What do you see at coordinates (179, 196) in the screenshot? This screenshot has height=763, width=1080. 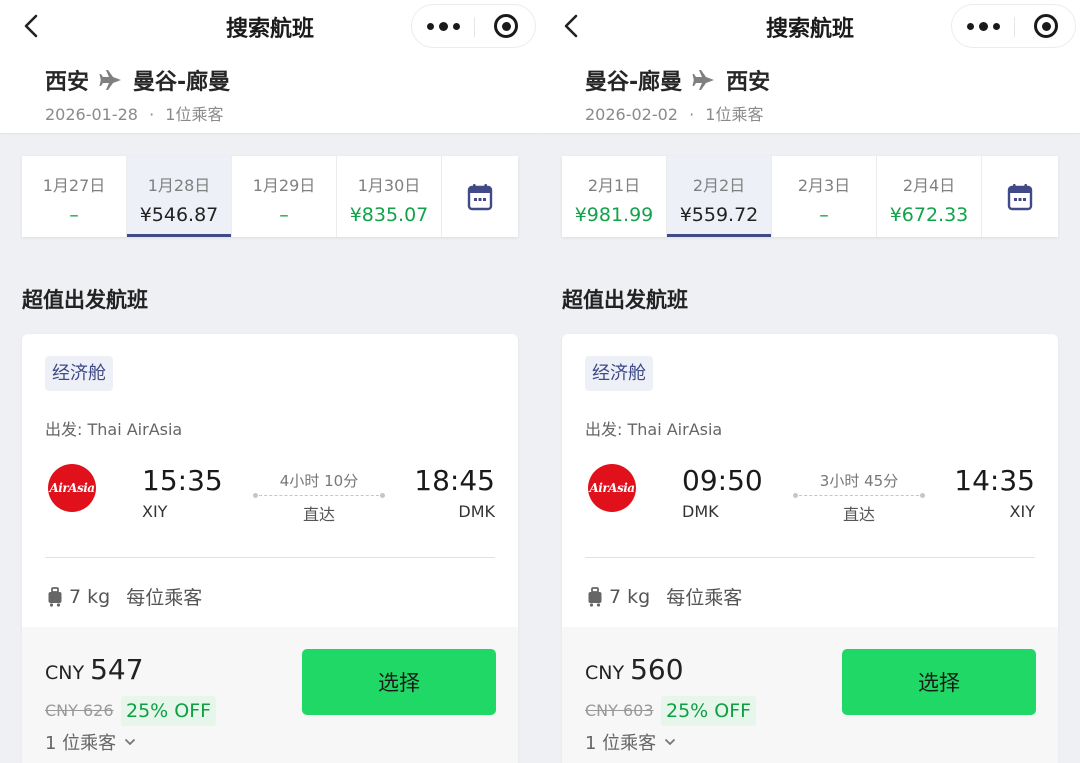 I see `date-option-selected: 1月28日 ¥546.87` at bounding box center [179, 196].